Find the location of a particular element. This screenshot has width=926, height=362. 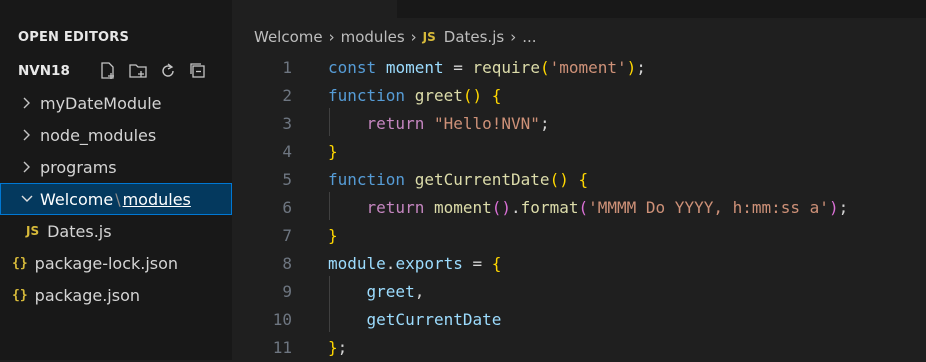

code-line: 2 function greet() { is located at coordinates (579, 96).